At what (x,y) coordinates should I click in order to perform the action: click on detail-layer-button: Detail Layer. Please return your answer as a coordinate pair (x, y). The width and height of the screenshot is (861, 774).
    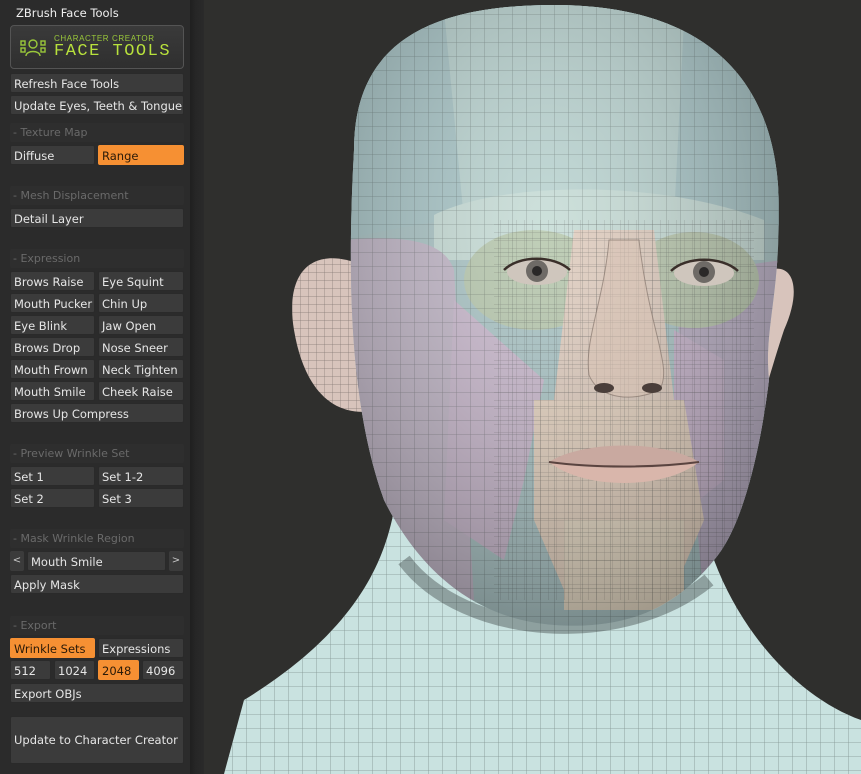
    Looking at the image, I should click on (97, 218).